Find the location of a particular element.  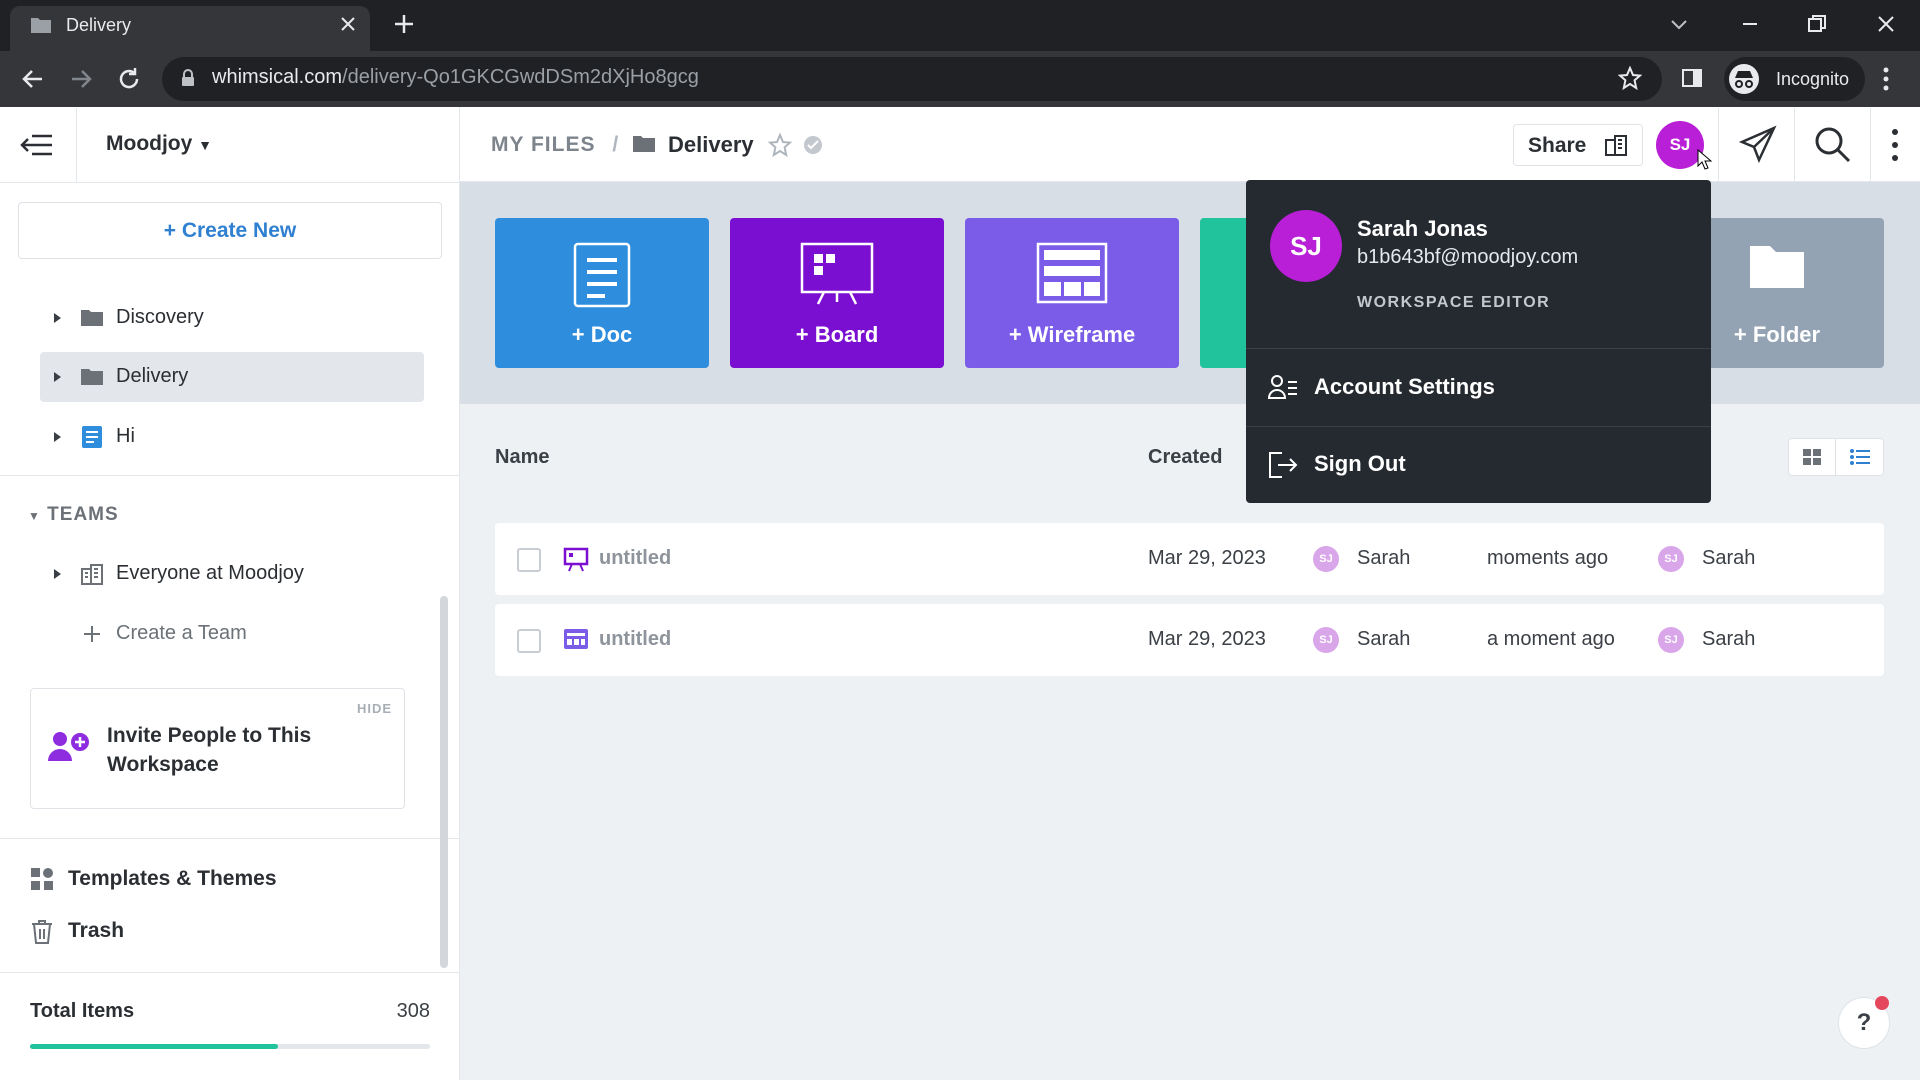

new-tab-icon is located at coordinates (404, 24).